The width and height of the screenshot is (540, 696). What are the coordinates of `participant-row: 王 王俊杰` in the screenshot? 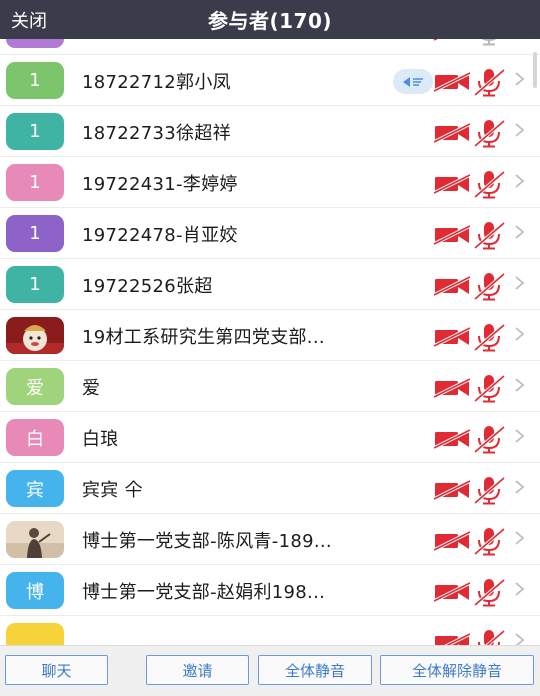 It's located at (270, 47).